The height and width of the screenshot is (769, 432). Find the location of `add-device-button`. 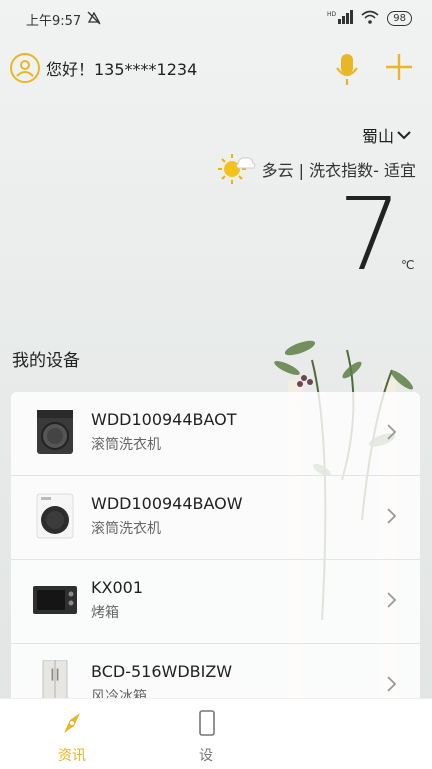

add-device-button is located at coordinates (399, 67).